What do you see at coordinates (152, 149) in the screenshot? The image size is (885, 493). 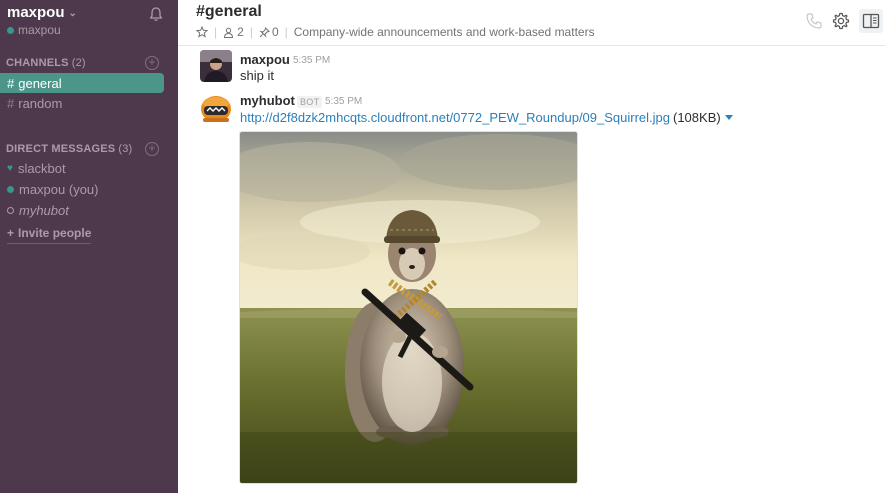 I see `add-dm-icon: +` at bounding box center [152, 149].